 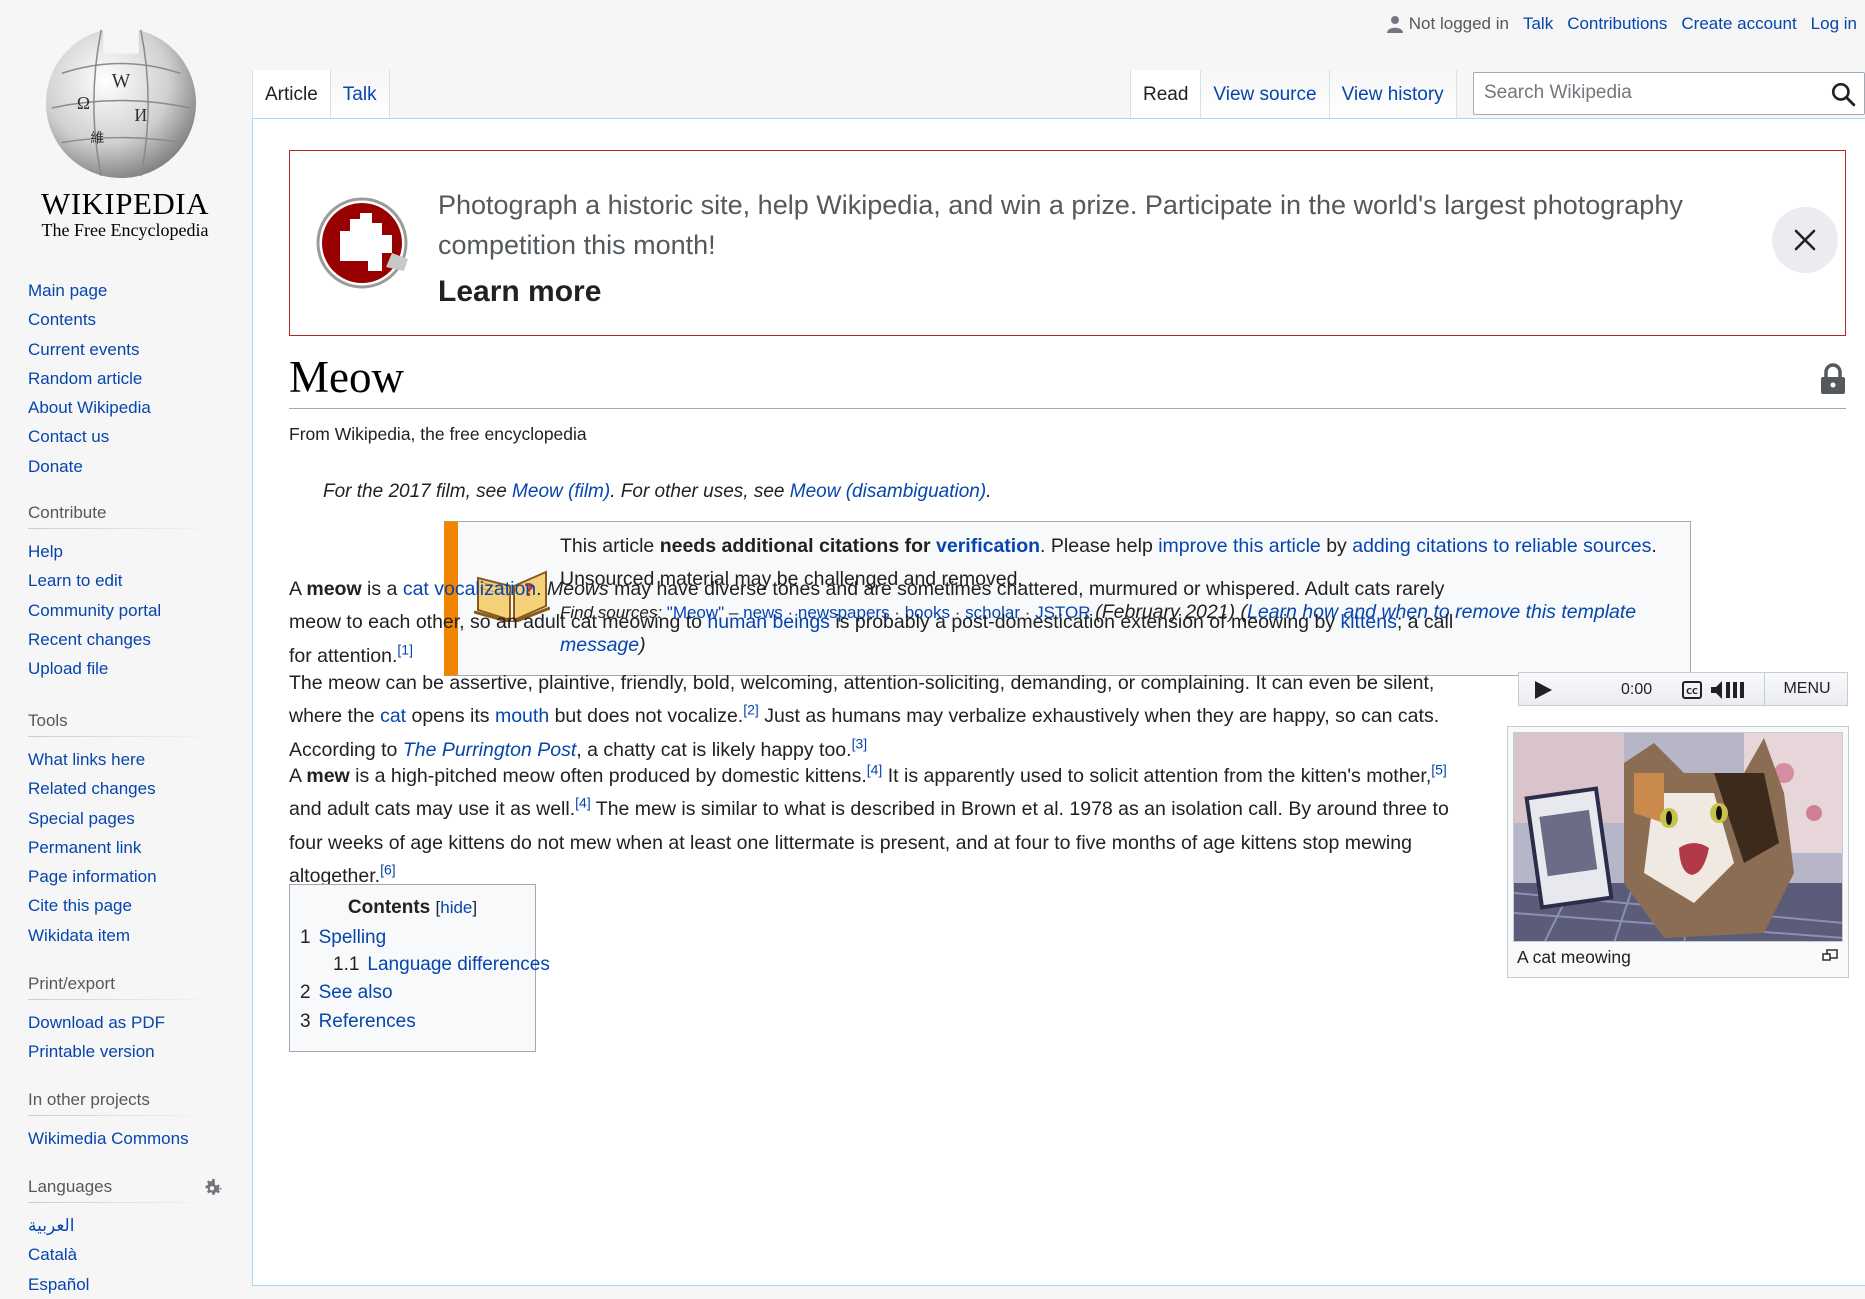 What do you see at coordinates (92, 876) in the screenshot?
I see `nav-link-page-information: Page information` at bounding box center [92, 876].